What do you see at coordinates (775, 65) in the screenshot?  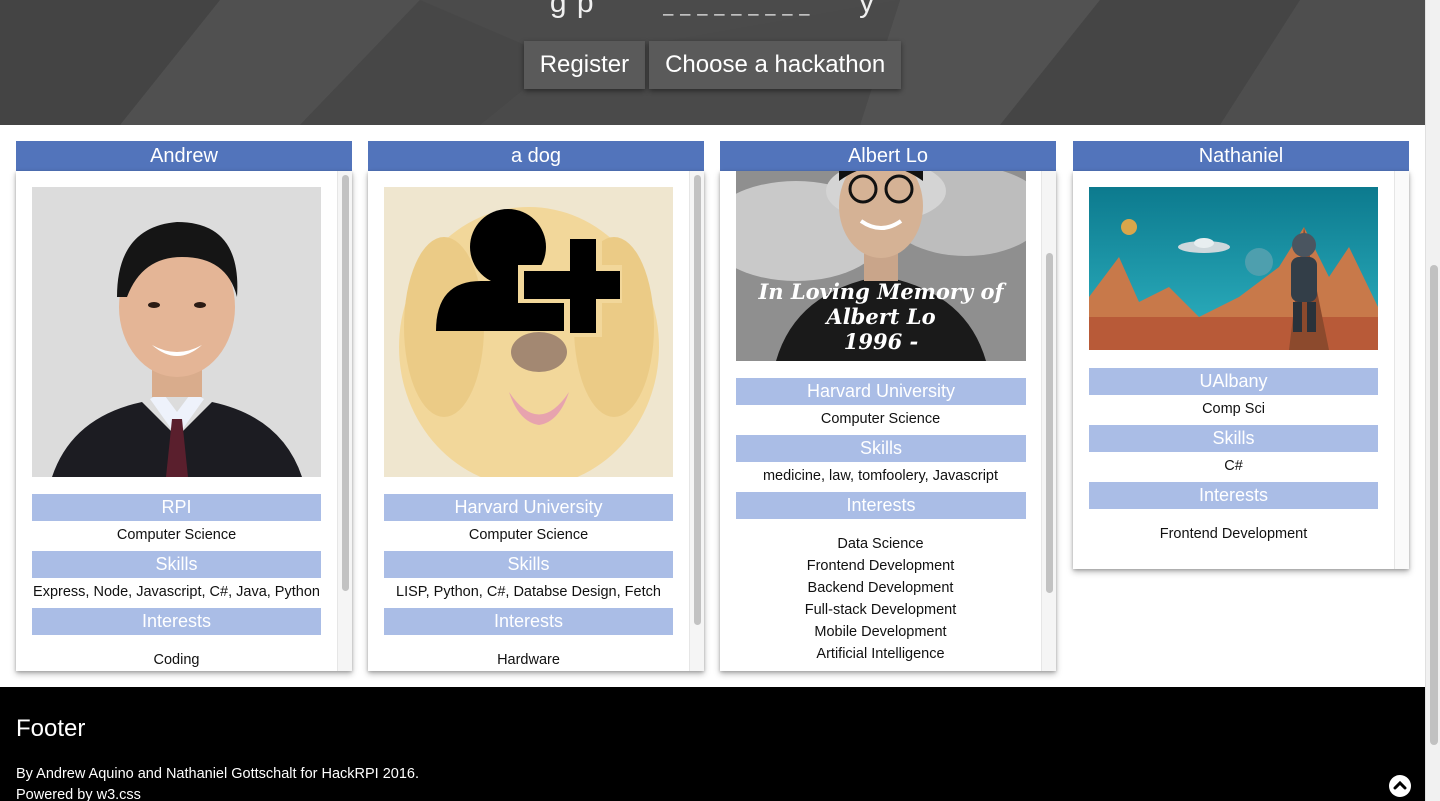 I see `choose-hackathon-button: Choose a hackathon` at bounding box center [775, 65].